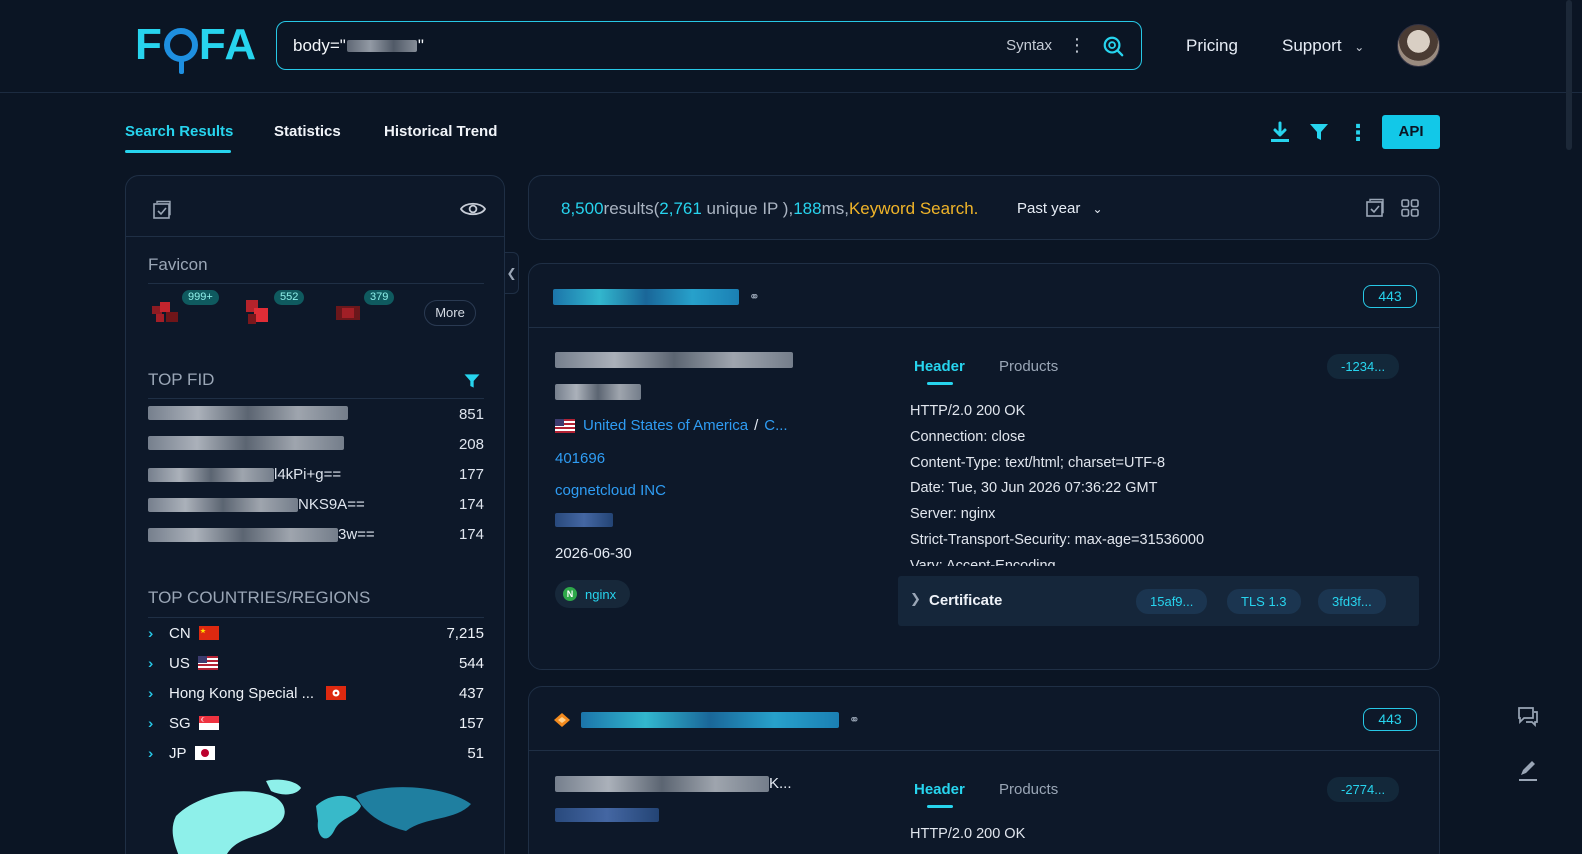 The image size is (1582, 854). I want to click on fid-row: 208, so click(316, 445).